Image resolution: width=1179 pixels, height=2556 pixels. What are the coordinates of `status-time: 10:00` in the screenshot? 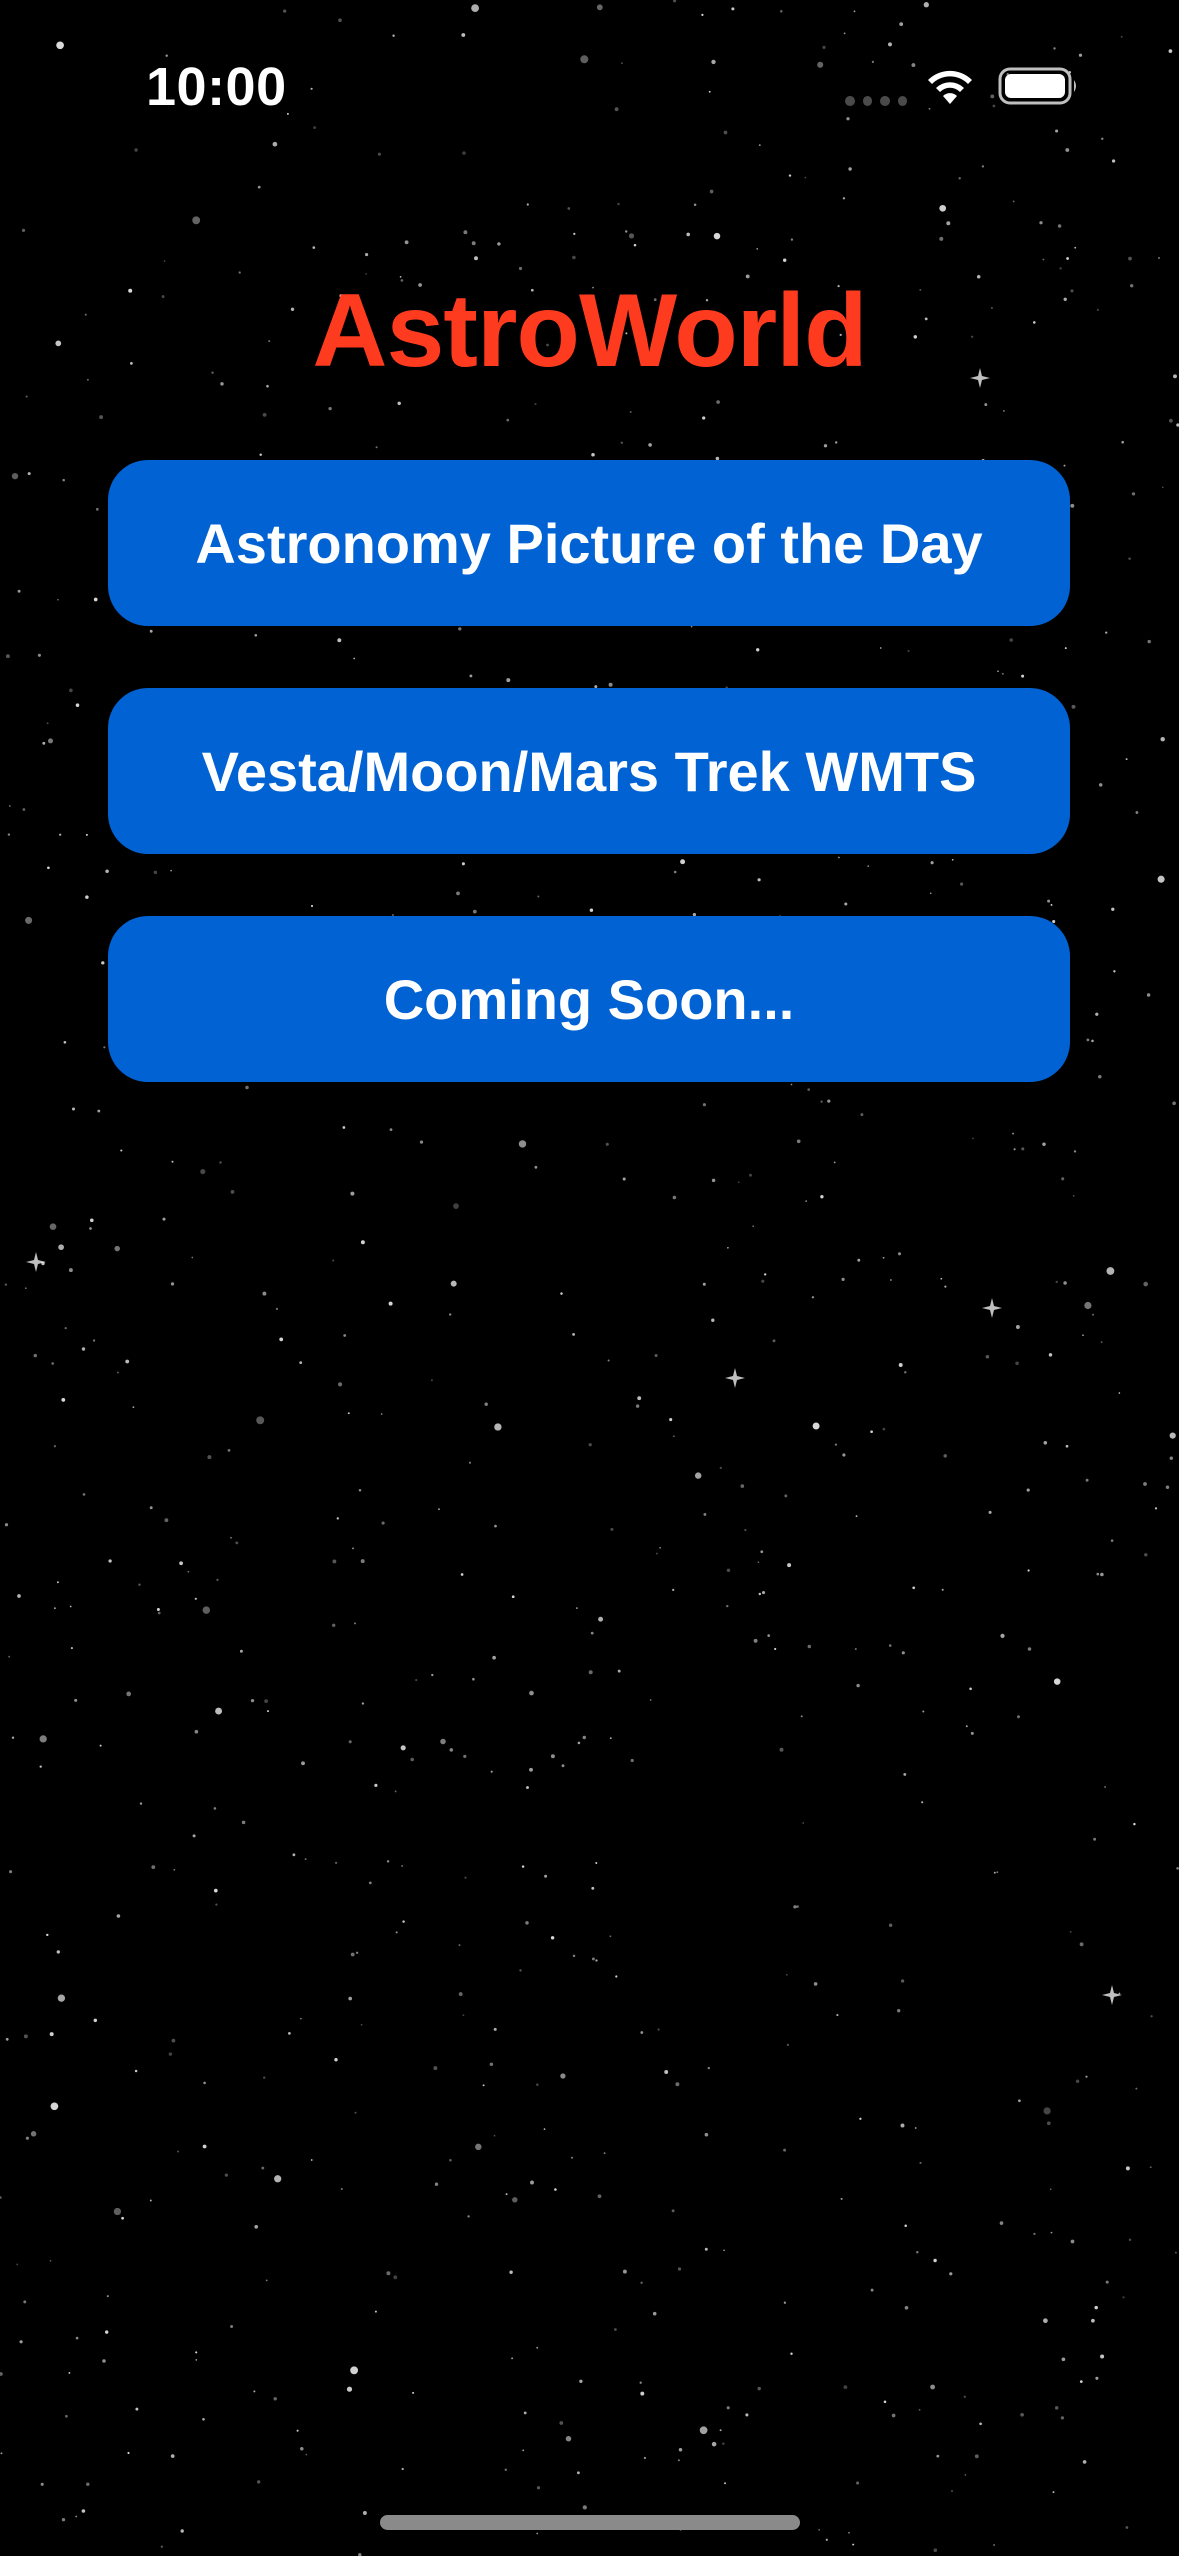 It's located at (216, 87).